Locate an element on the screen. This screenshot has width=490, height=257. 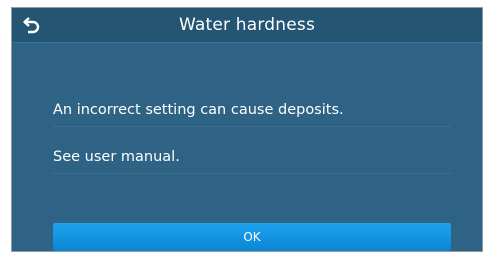
manual-hint-message: See user manual. is located at coordinates (252, 161).